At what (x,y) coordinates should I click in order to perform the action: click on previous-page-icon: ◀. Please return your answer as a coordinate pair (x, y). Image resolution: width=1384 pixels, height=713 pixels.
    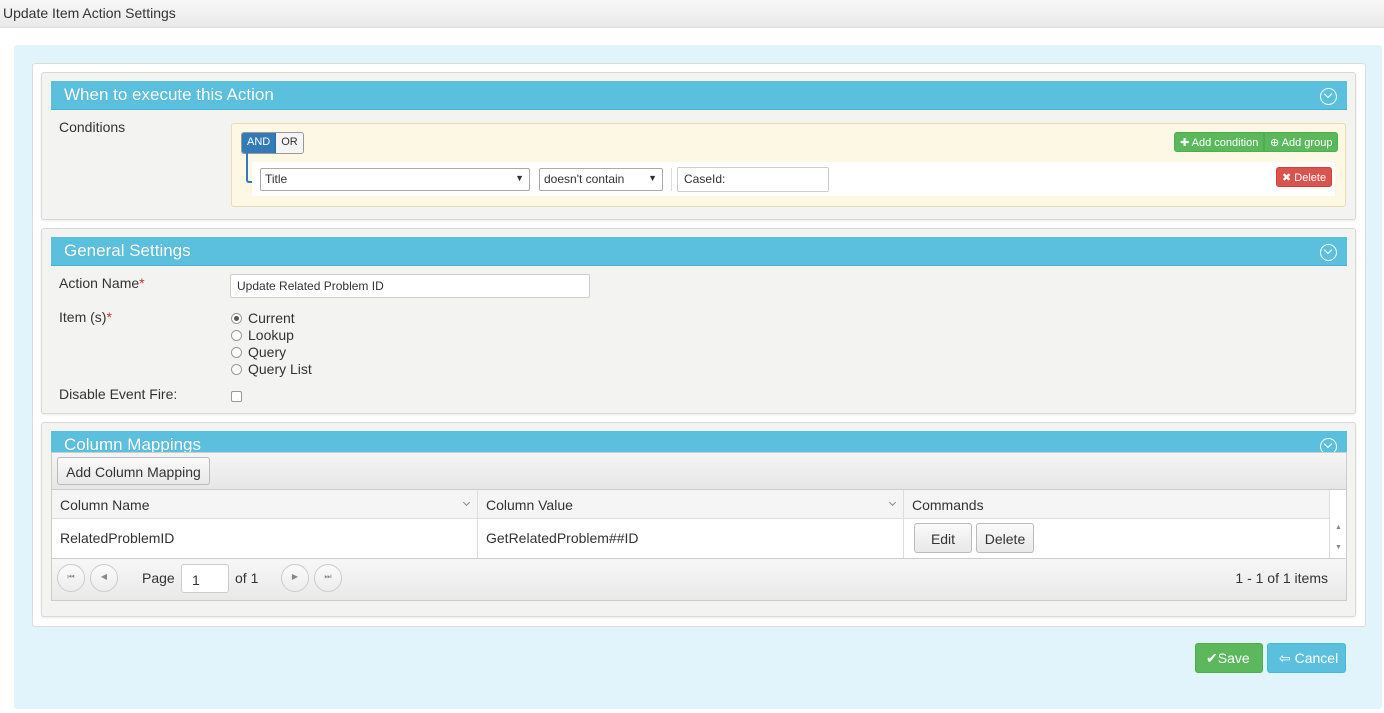
    Looking at the image, I should click on (104, 578).